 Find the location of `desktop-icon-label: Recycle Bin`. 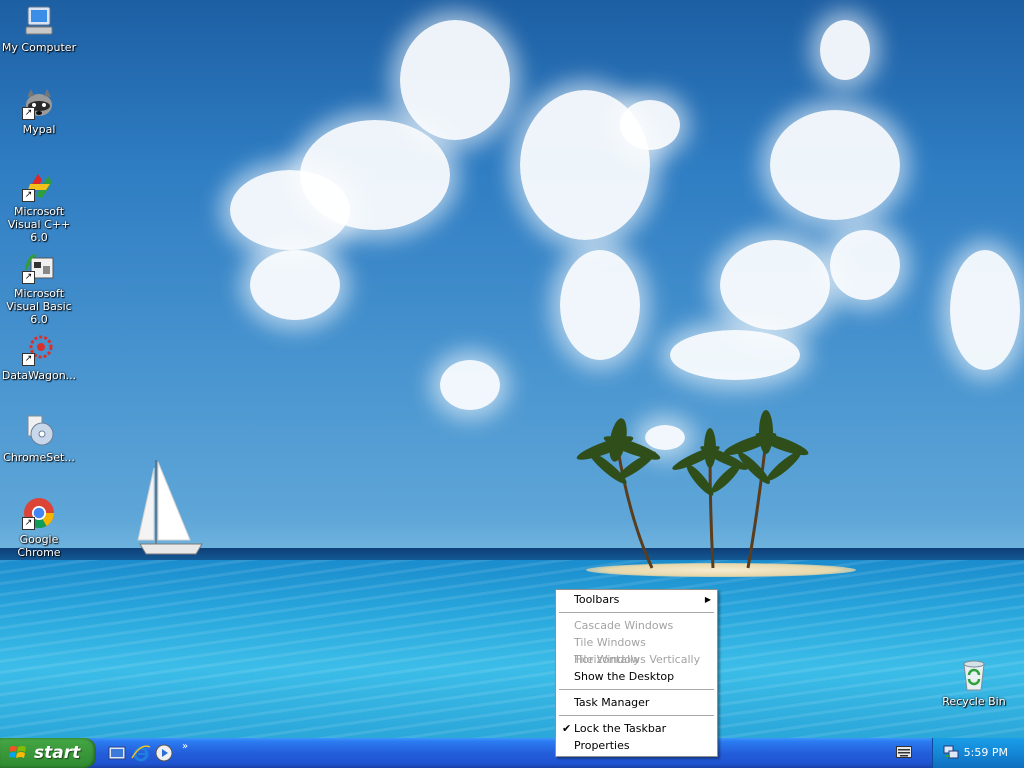

desktop-icon-label: Recycle Bin is located at coordinates (974, 701).